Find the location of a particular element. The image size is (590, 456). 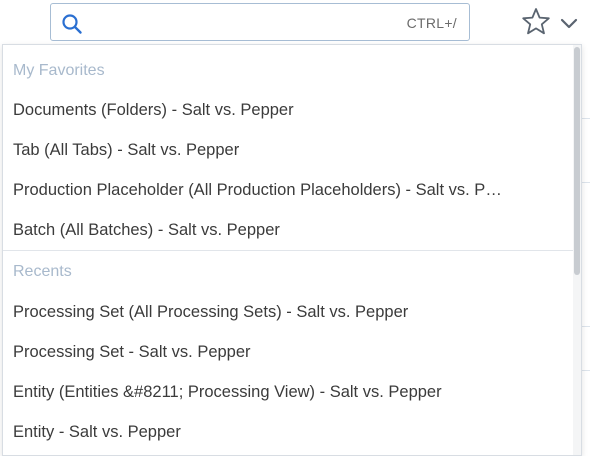

quick-nav-search: CTRL+/ is located at coordinates (260, 22).